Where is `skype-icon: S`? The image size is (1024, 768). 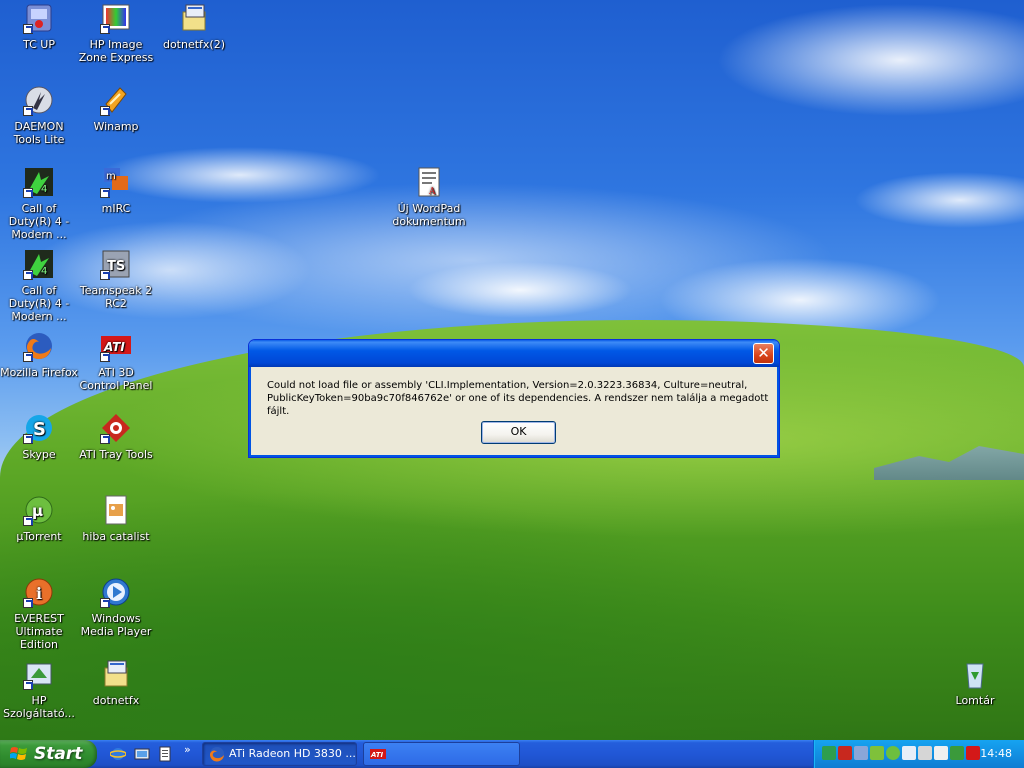
skype-icon: S is located at coordinates (39, 428).